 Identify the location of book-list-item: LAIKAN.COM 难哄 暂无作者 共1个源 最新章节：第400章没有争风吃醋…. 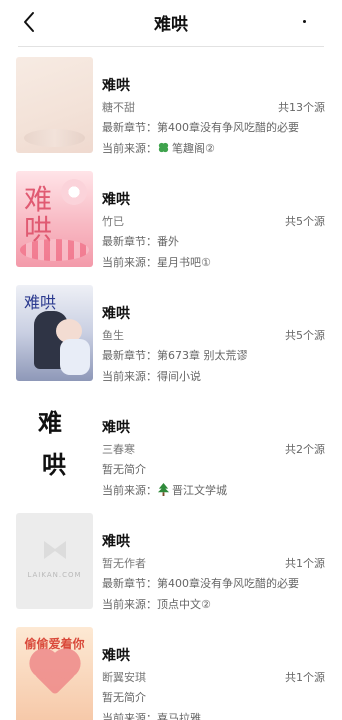
(171, 563).